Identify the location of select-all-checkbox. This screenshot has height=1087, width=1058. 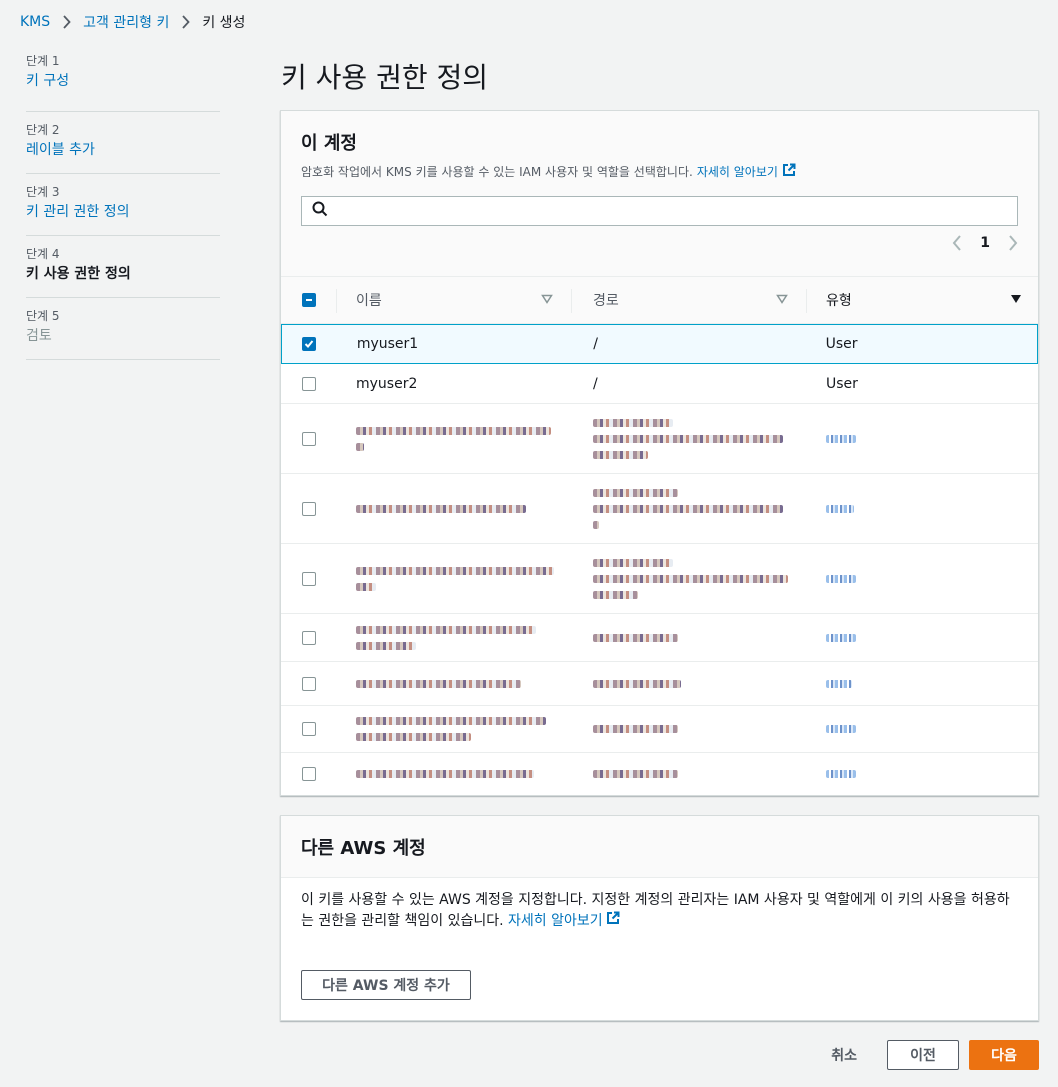
(308, 300).